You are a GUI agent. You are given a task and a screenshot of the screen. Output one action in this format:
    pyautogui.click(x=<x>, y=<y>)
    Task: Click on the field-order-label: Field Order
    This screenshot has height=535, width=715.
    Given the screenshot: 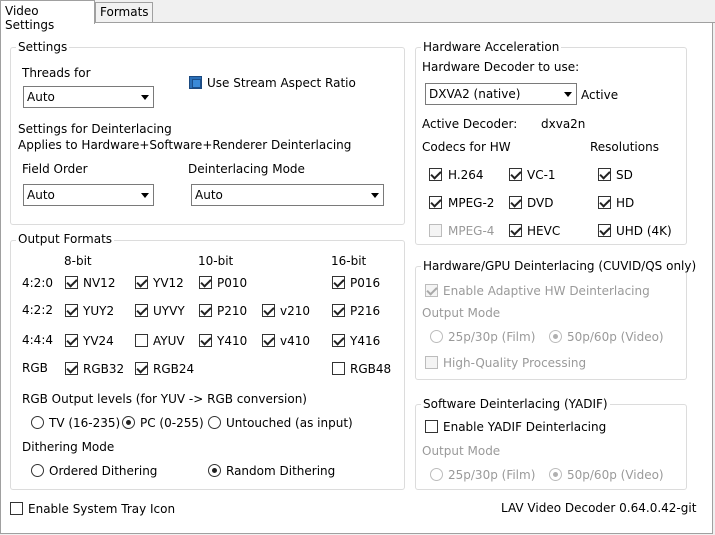 What is the action you would take?
    pyautogui.click(x=55, y=169)
    